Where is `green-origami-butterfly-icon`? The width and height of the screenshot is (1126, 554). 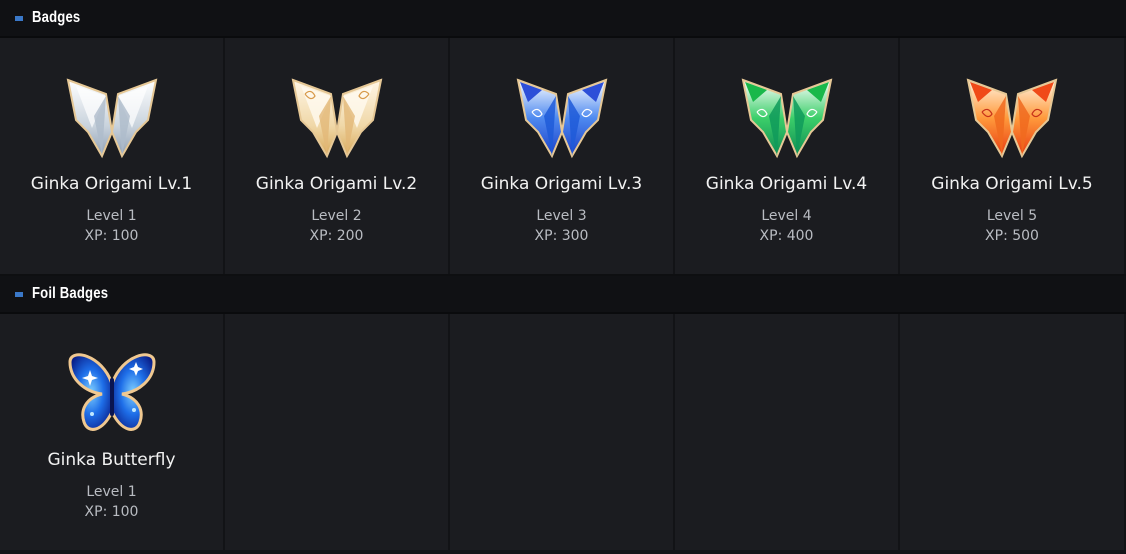
green-origami-butterfly-icon is located at coordinates (787, 118).